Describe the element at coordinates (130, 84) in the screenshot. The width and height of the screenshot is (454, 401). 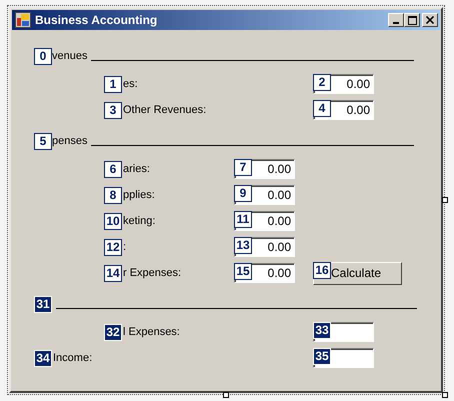
I see `field-label: es:` at that location.